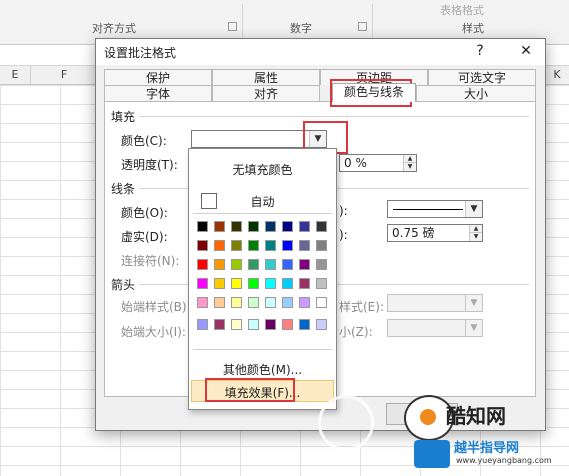  I want to click on fill-section-title: 填充, so click(123, 117).